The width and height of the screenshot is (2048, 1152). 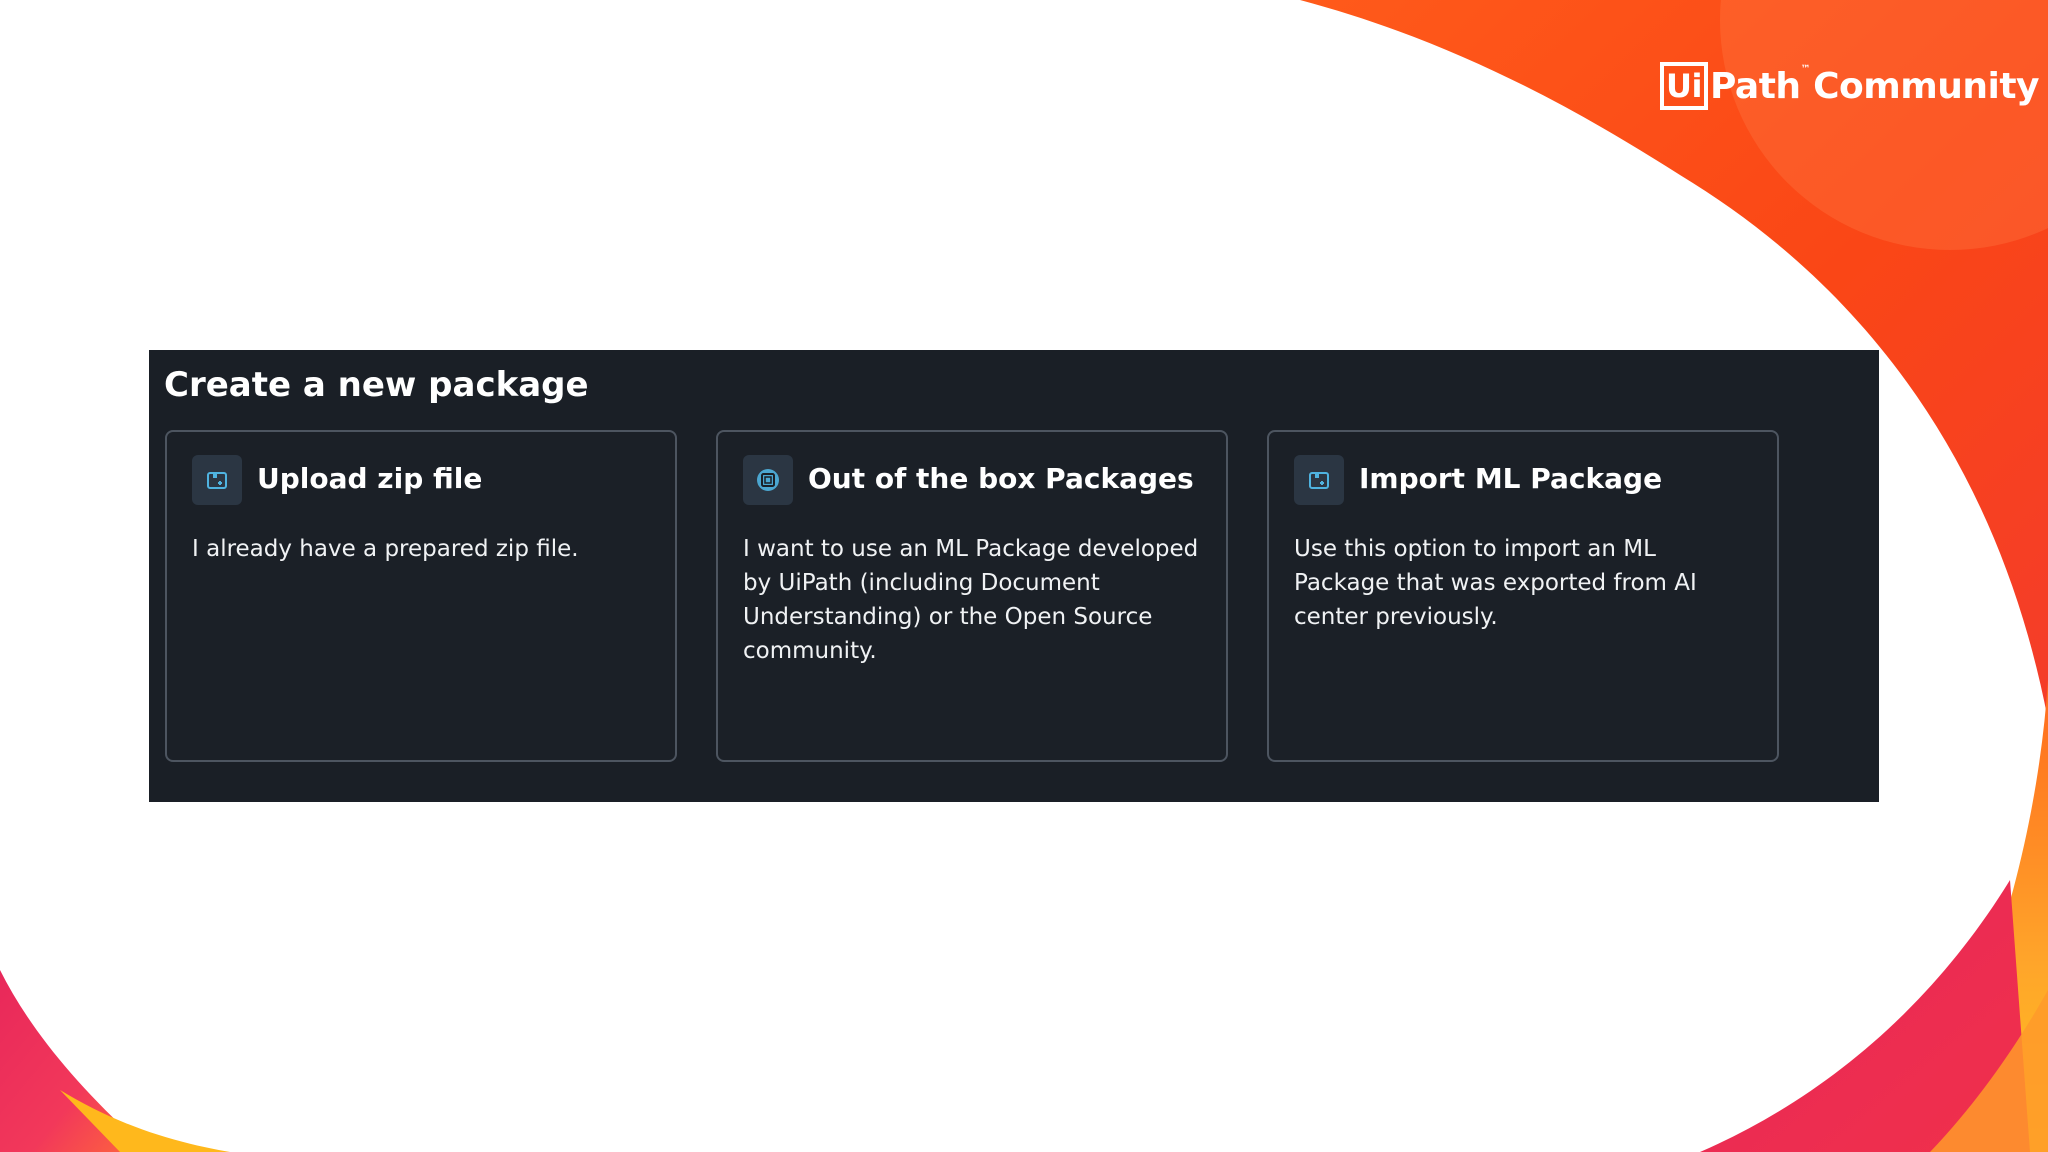 What do you see at coordinates (1511, 478) in the screenshot?
I see `card-title: Import ML Package` at bounding box center [1511, 478].